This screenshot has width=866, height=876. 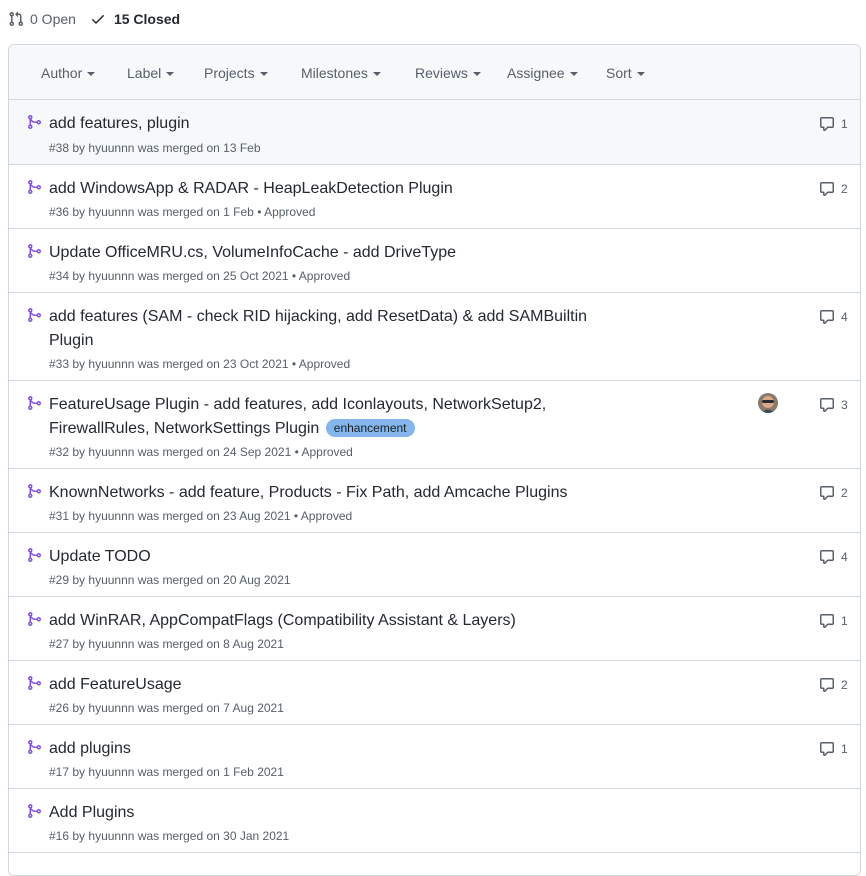 I want to click on filter-author: Author, so click(x=68, y=73).